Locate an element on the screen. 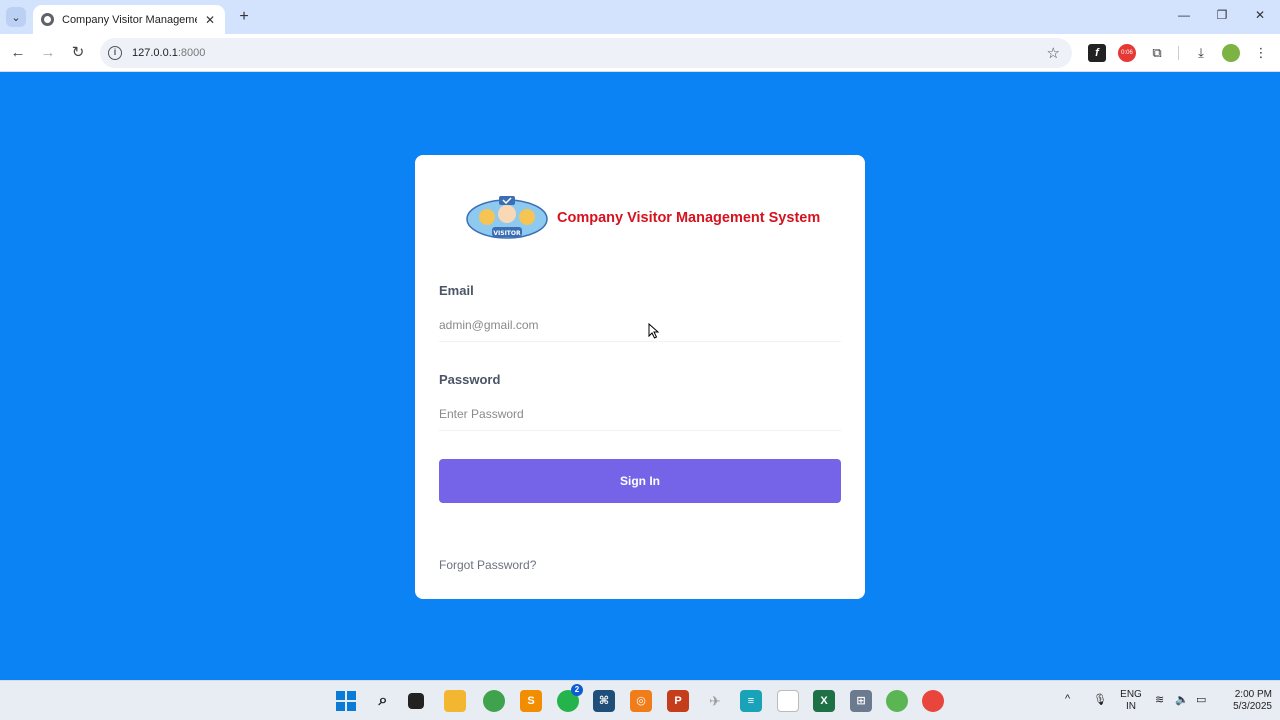  wifi-icon: ≋ is located at coordinates (1159, 699).